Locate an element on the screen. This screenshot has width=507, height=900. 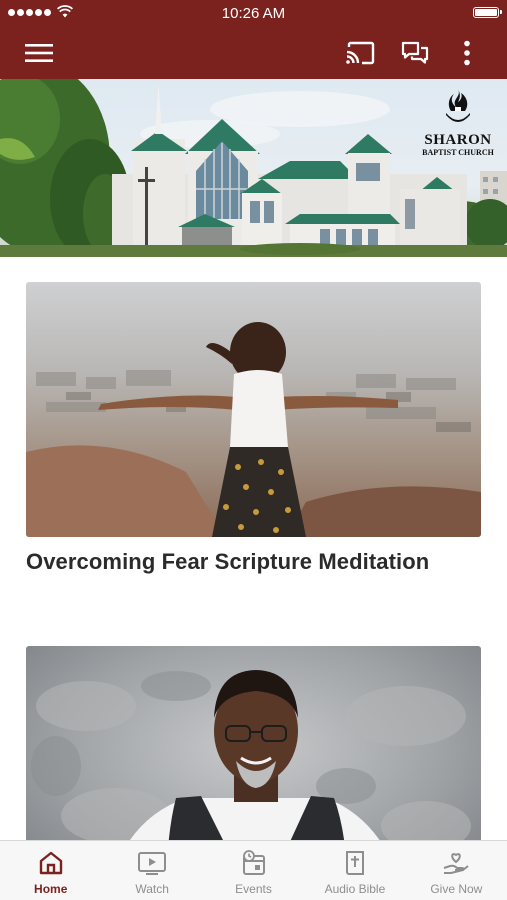
tab-label: Give Now is located at coordinates (456, 889).